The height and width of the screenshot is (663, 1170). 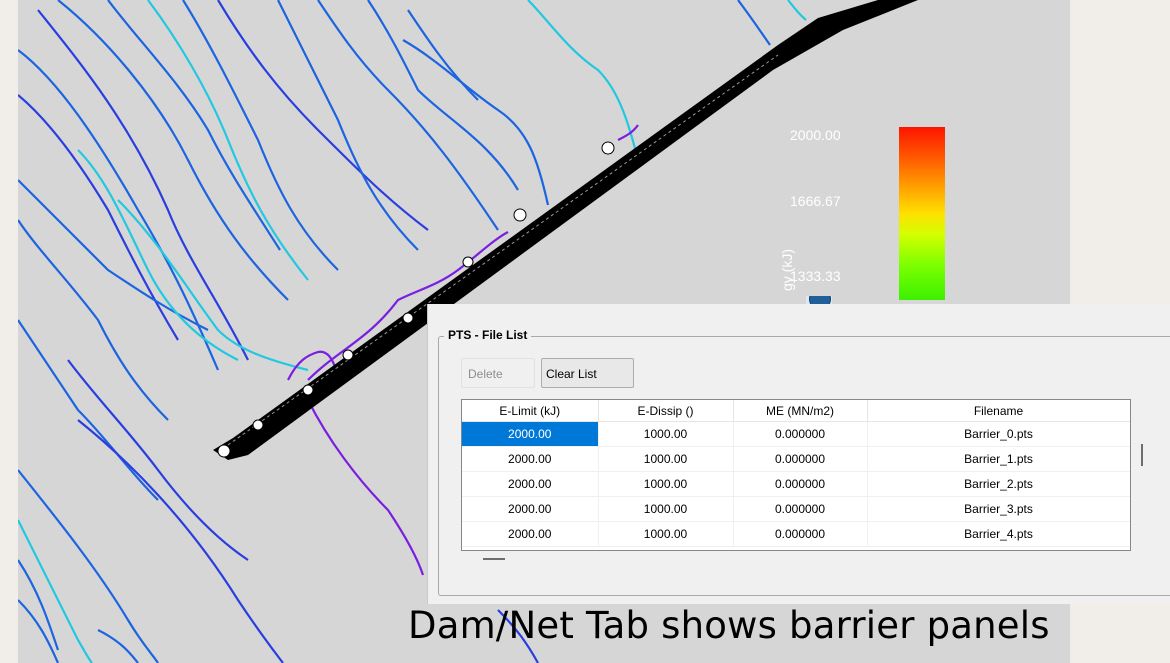 What do you see at coordinates (530, 411) in the screenshot?
I see `column-header-e-limit: E-Limit (kJ)` at bounding box center [530, 411].